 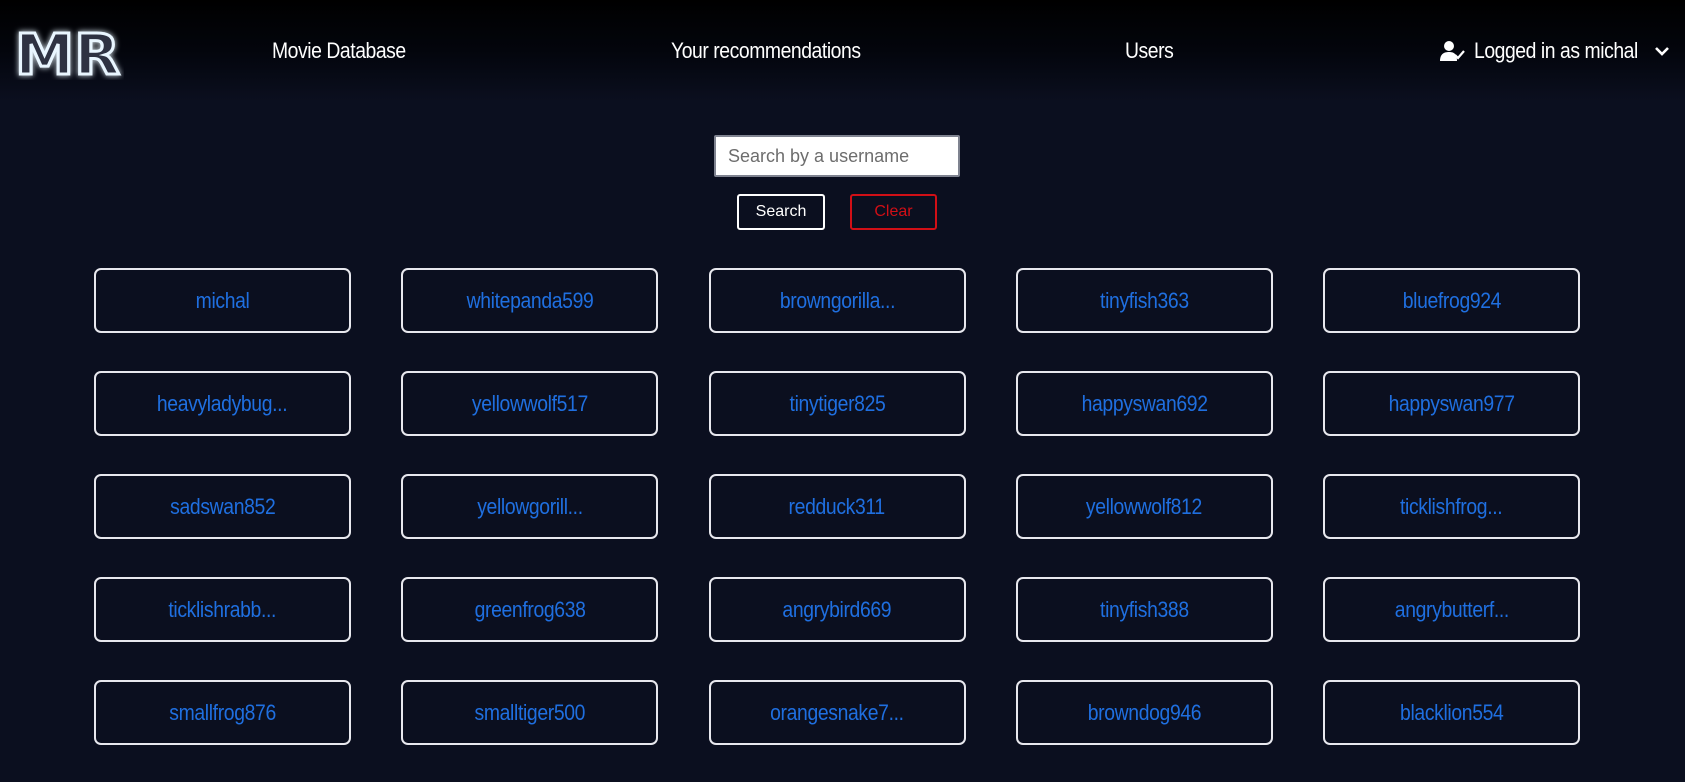 I want to click on user-card: michal, so click(x=222, y=300).